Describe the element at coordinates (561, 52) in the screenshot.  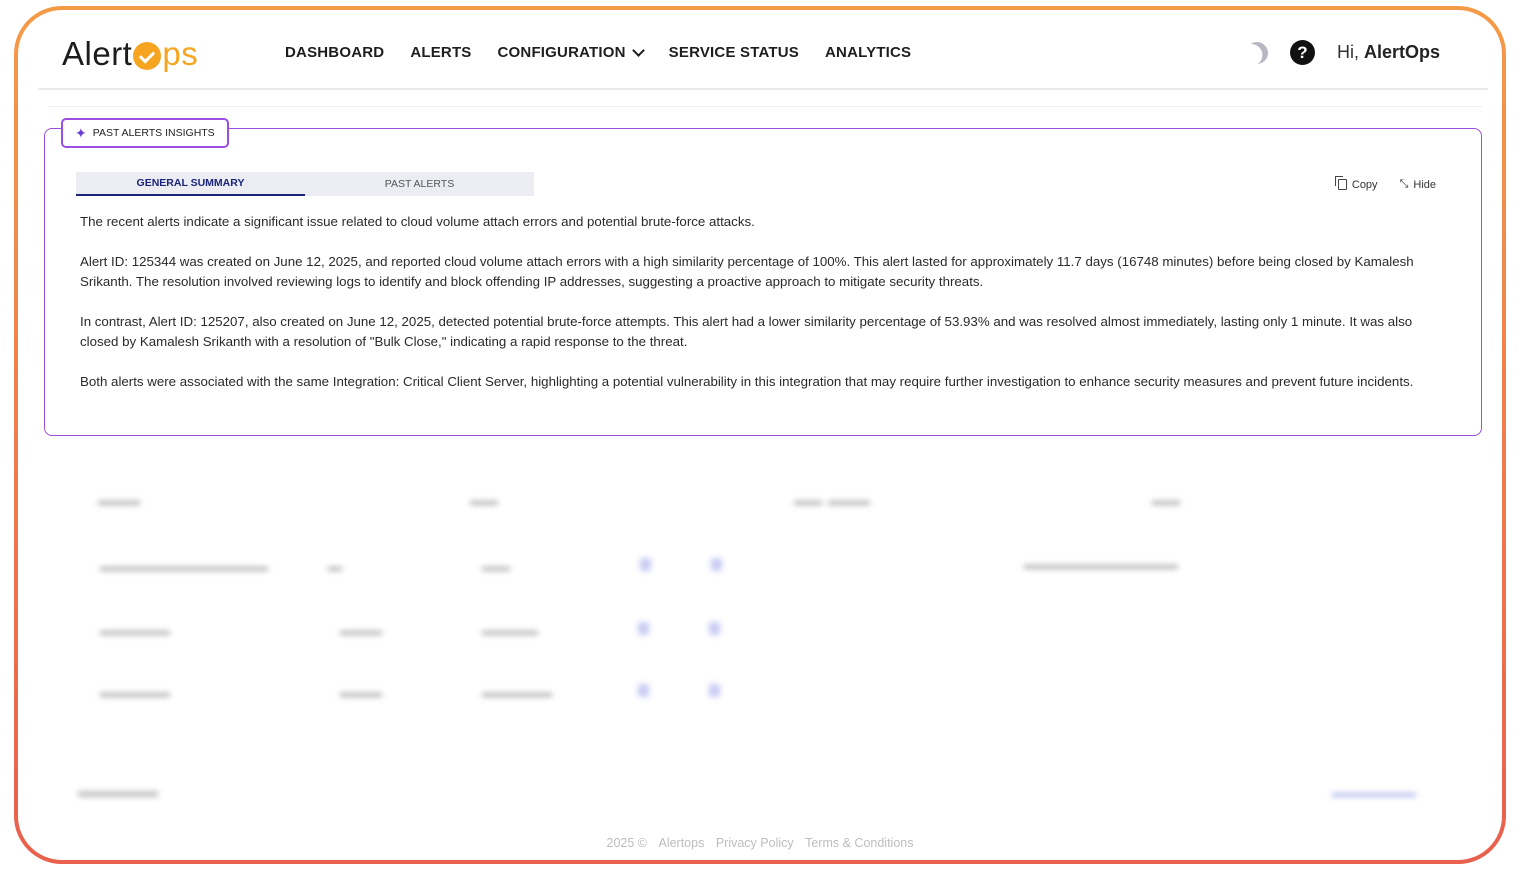
I see `nav-configuration-label: CONFIGURATION` at that location.